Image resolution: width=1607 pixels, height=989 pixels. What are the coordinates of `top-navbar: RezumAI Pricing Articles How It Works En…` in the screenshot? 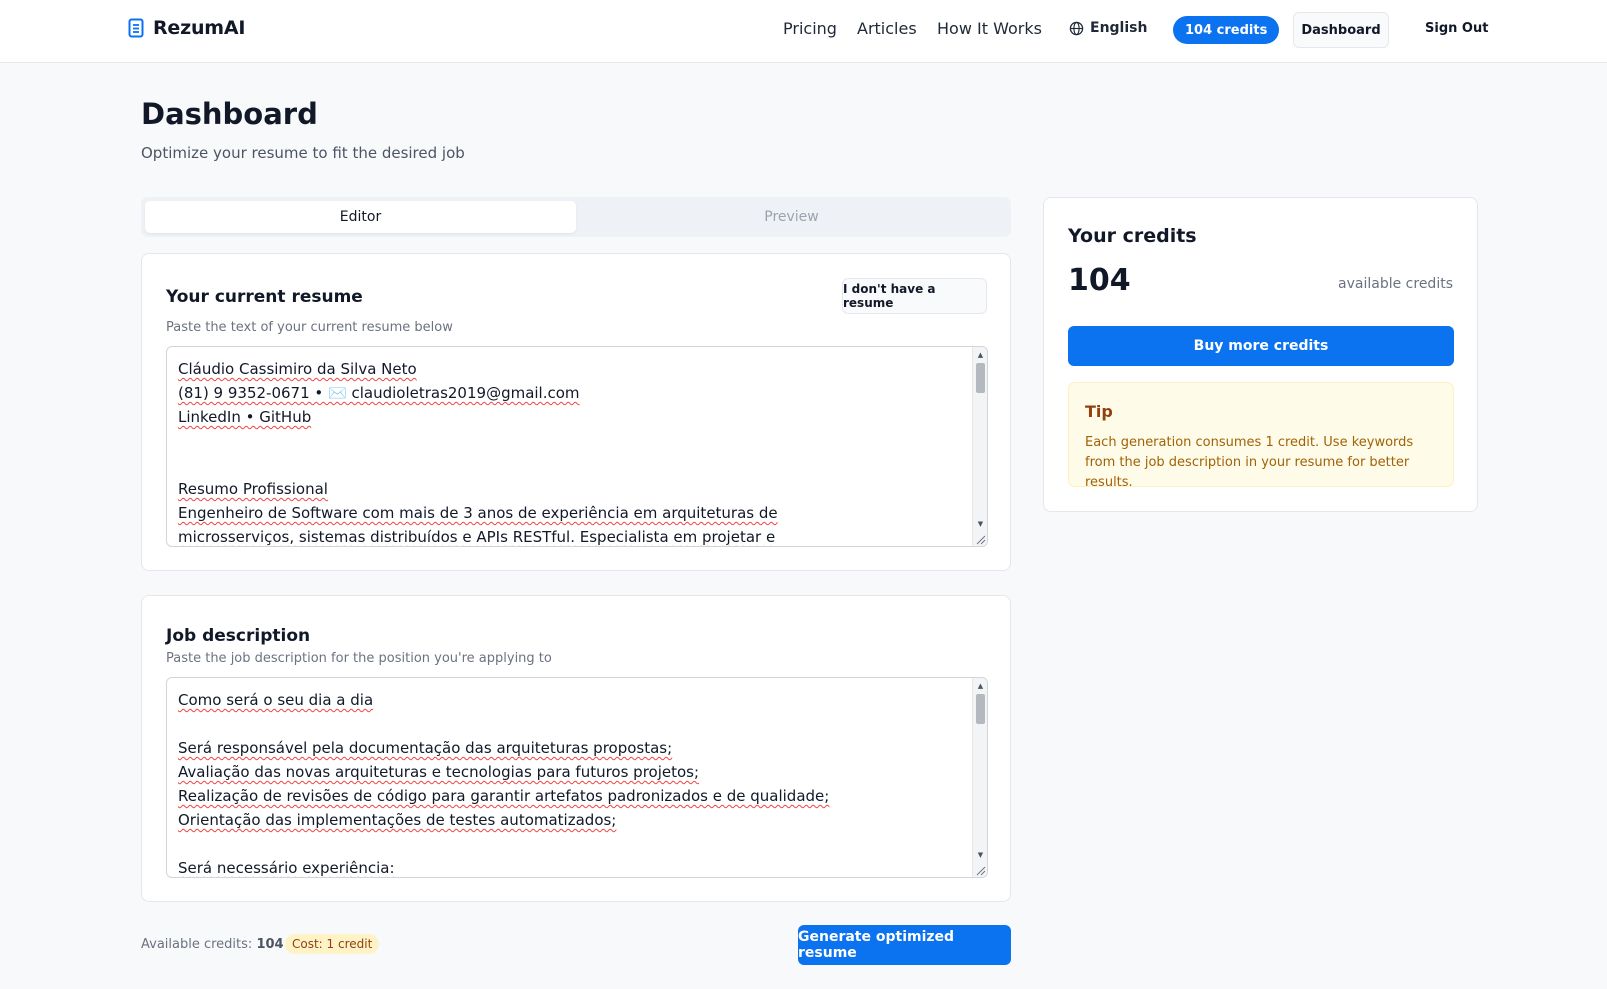 It's located at (803, 31).